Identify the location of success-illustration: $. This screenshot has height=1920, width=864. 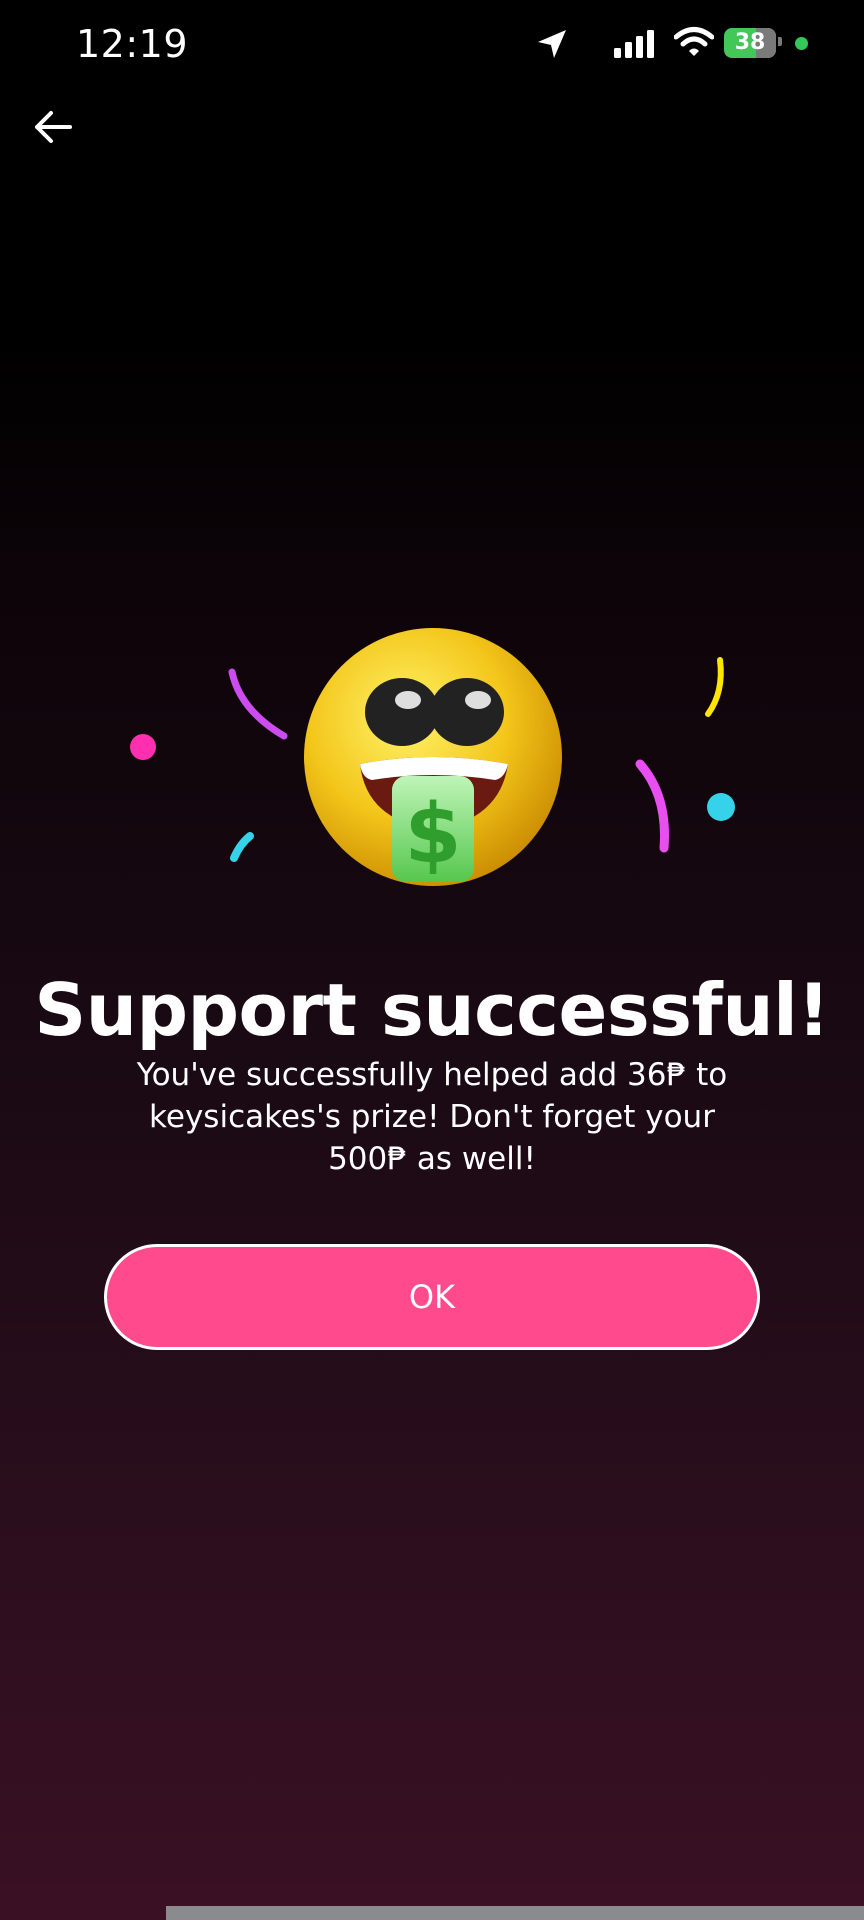
(432, 757).